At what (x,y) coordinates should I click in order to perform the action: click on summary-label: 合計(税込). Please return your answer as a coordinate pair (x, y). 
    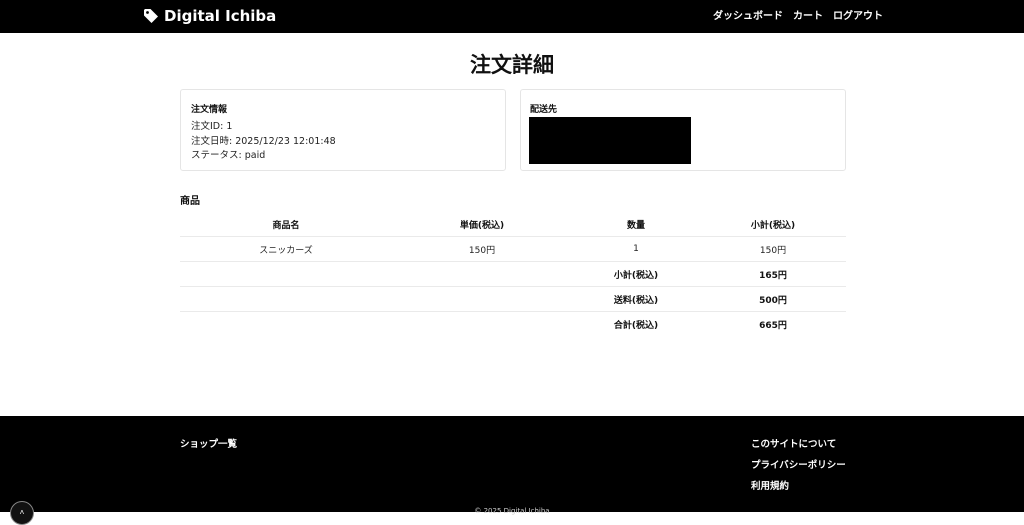
    Looking at the image, I should click on (636, 325).